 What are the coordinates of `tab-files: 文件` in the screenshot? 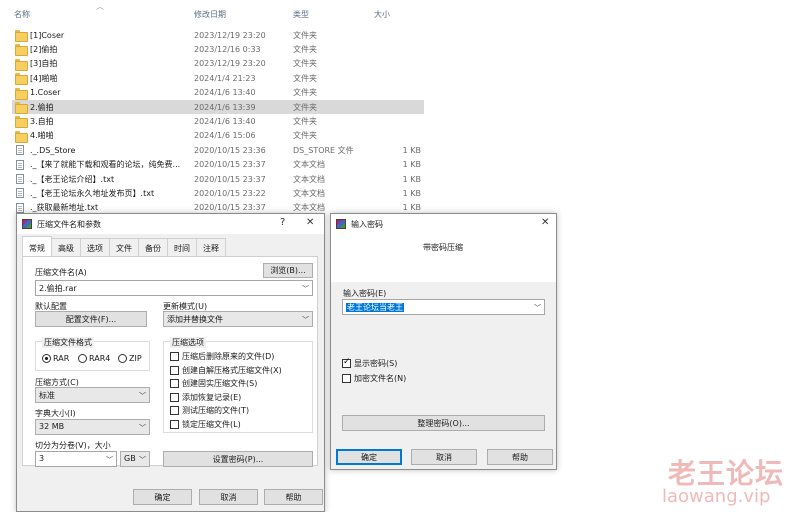 It's located at (124, 247).